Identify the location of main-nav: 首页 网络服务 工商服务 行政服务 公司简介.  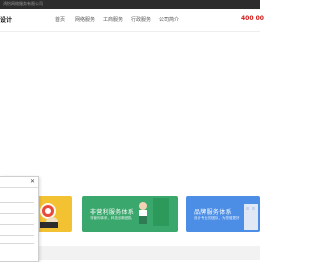
(130, 20).